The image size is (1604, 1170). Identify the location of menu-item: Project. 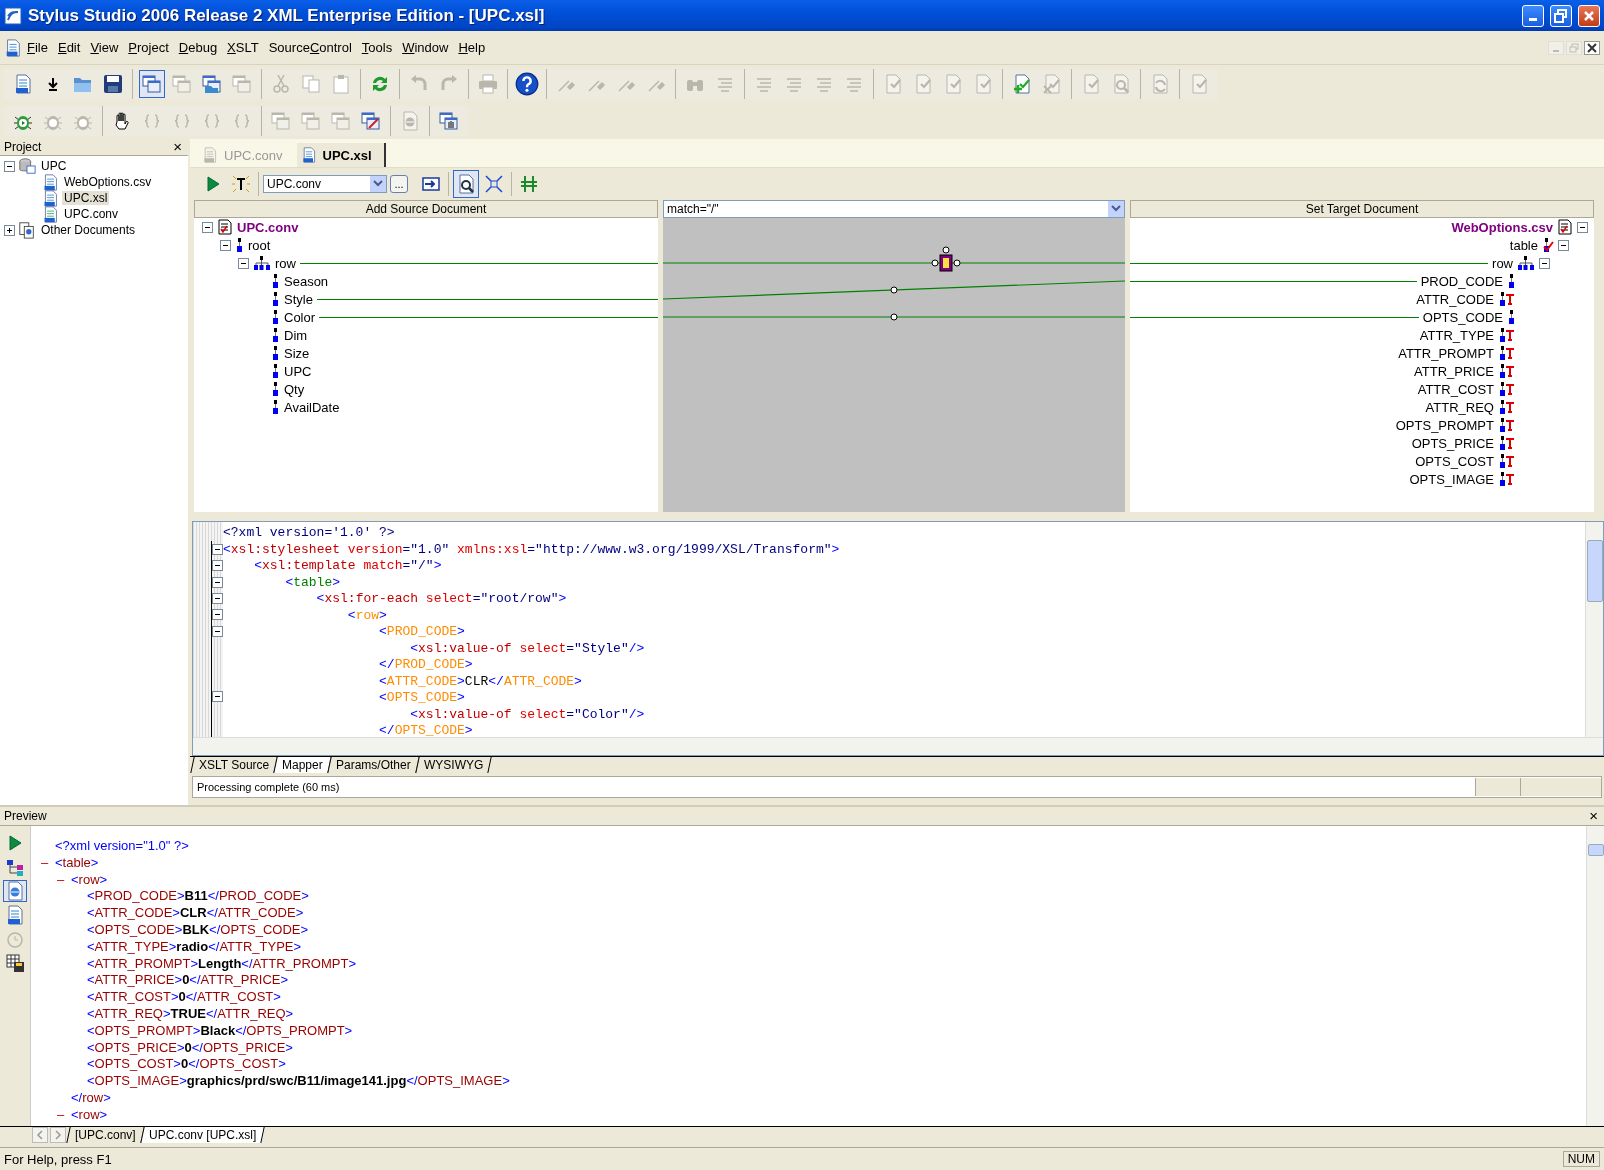
(148, 47).